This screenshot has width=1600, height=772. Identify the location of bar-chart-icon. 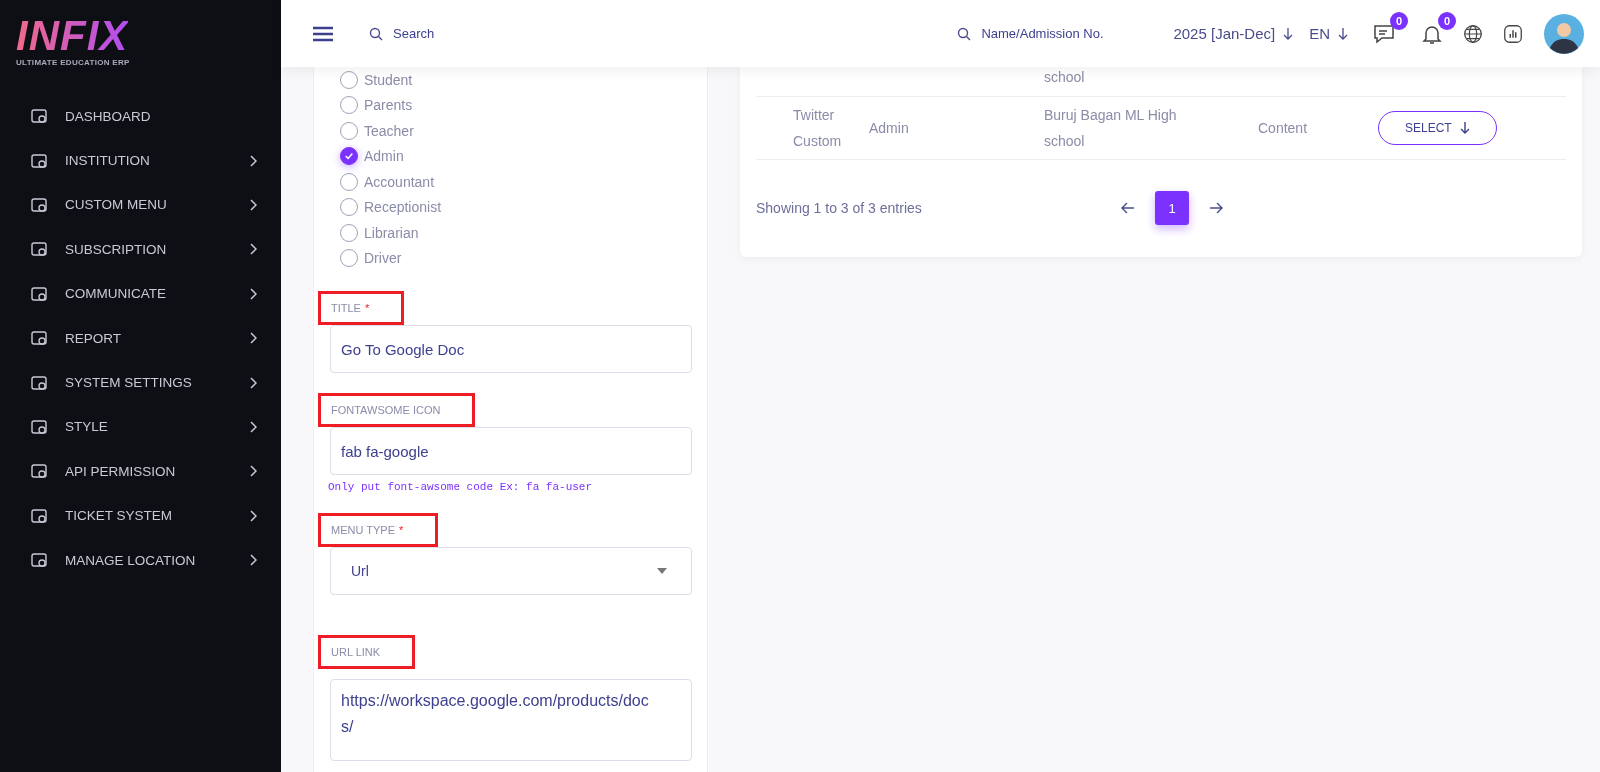
(1513, 33).